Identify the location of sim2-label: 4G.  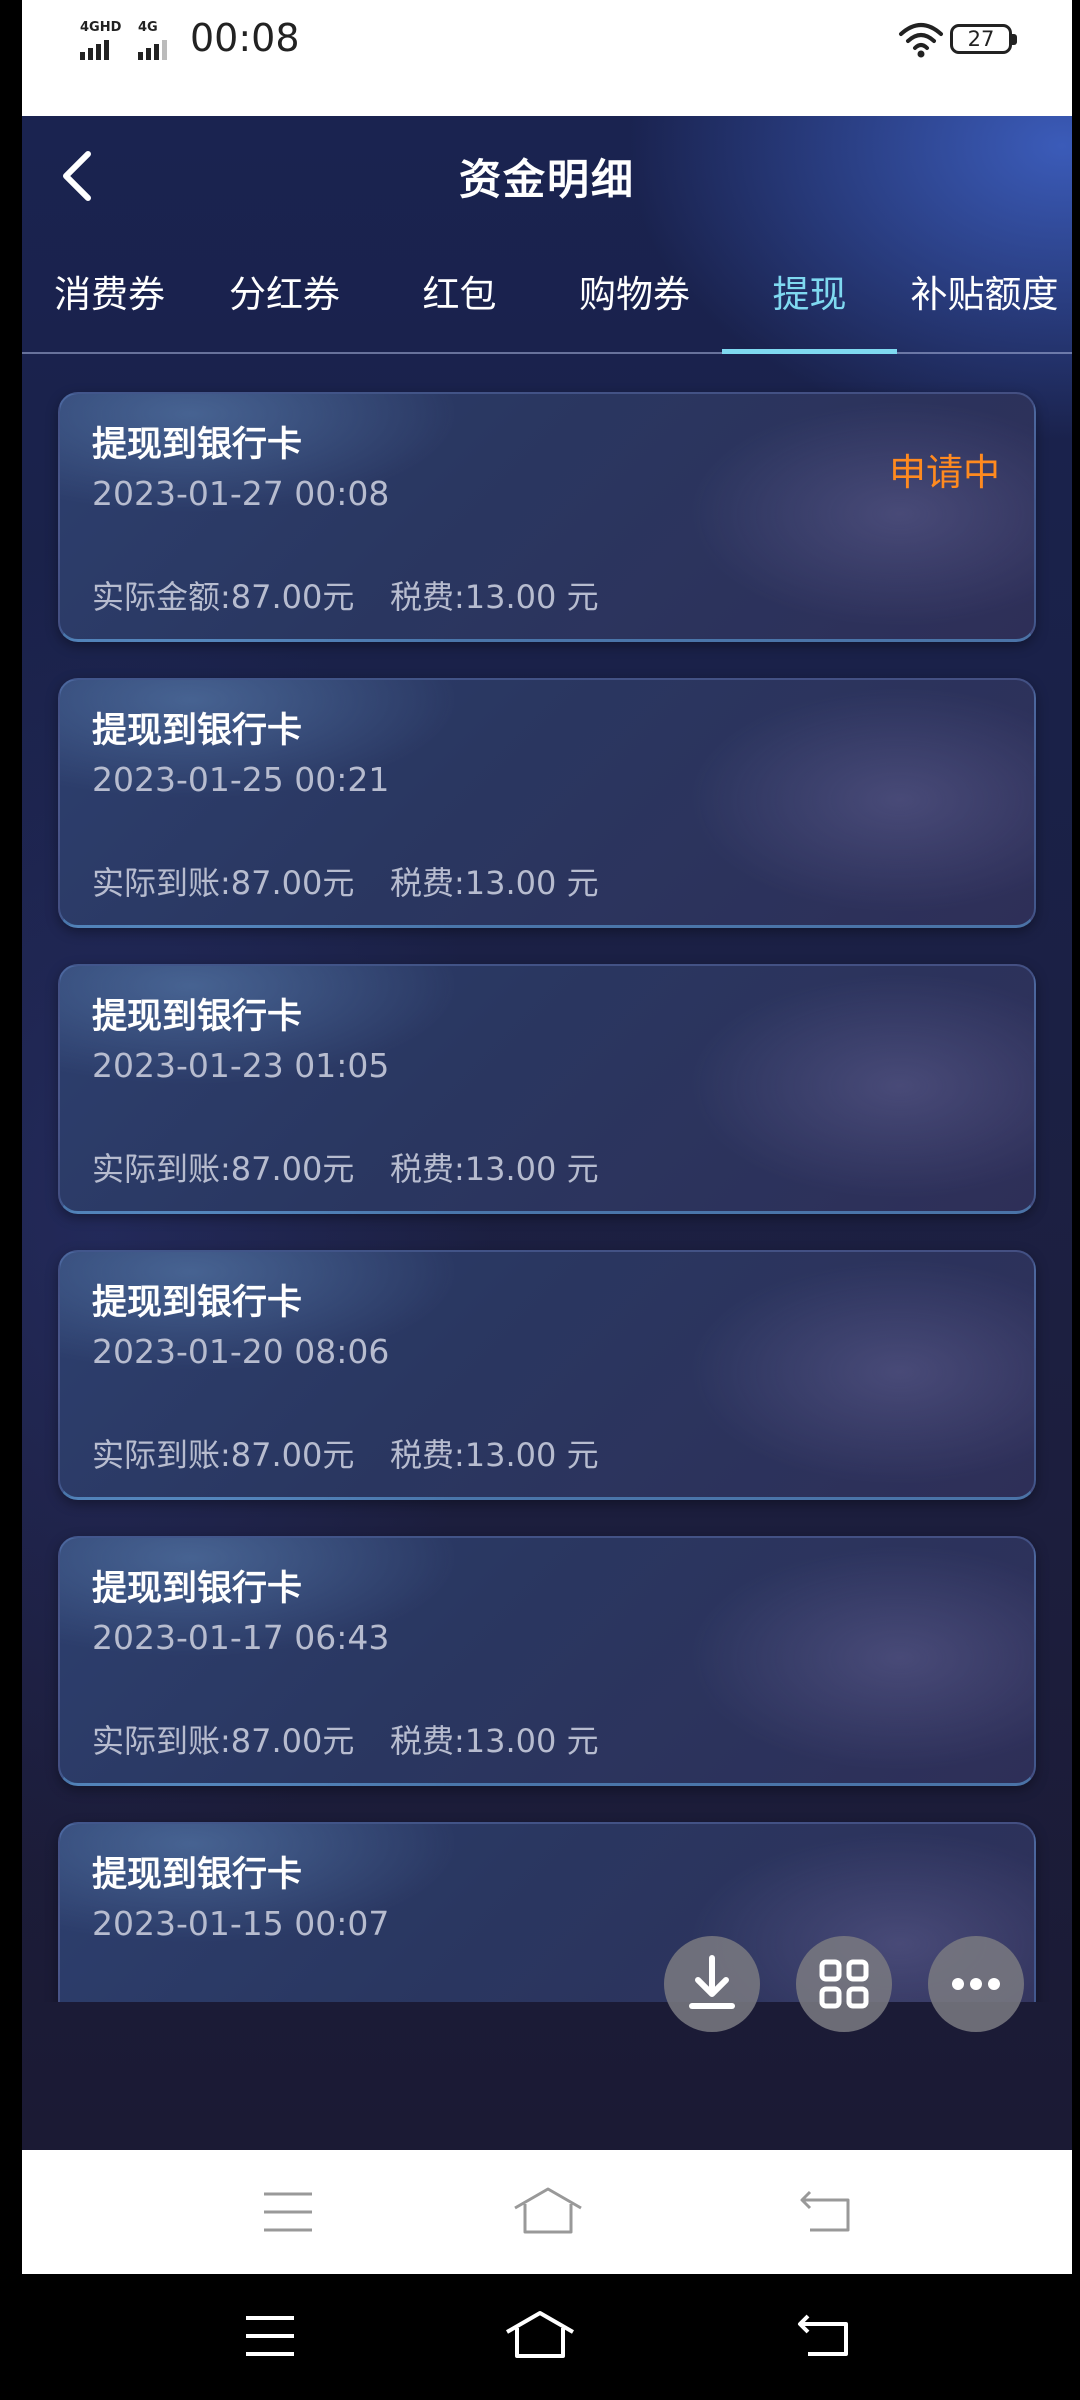
(148, 27).